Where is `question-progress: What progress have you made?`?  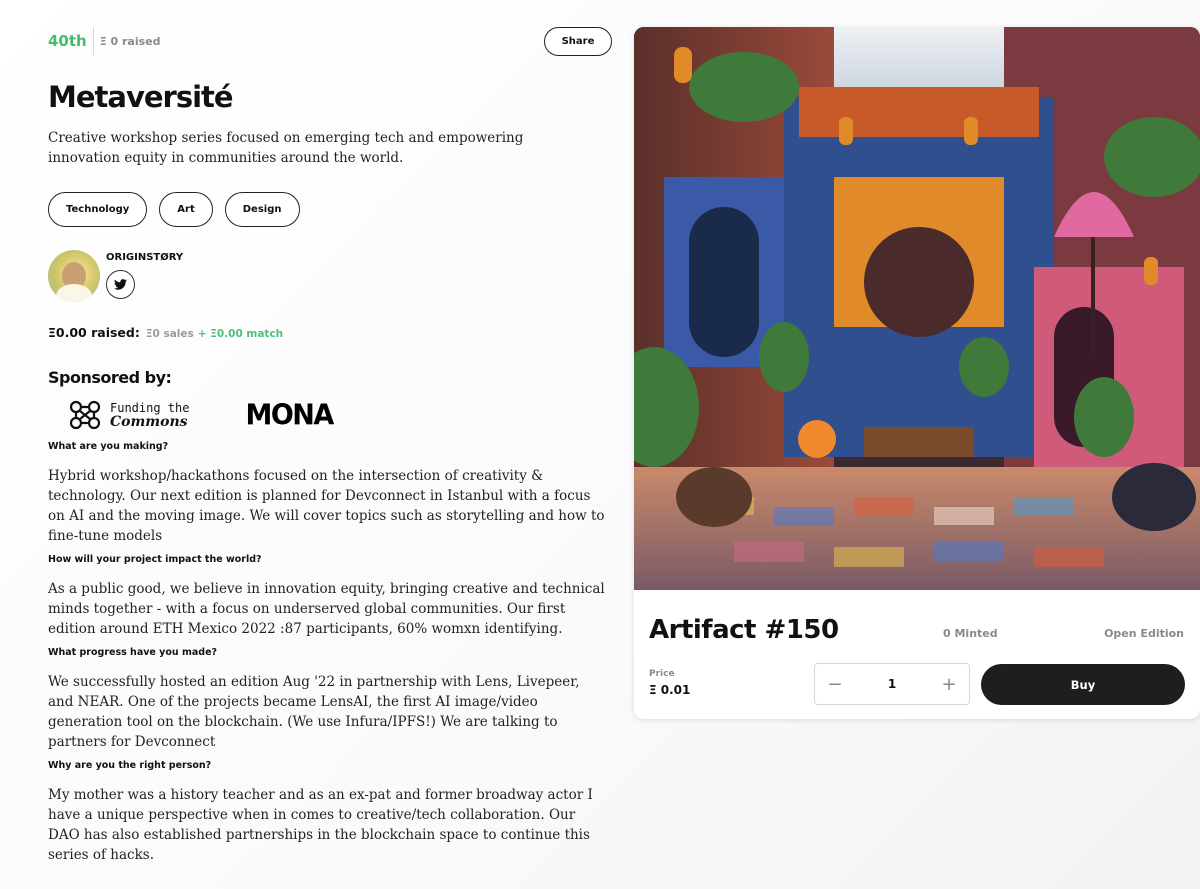 question-progress: What progress have you made? is located at coordinates (133, 652).